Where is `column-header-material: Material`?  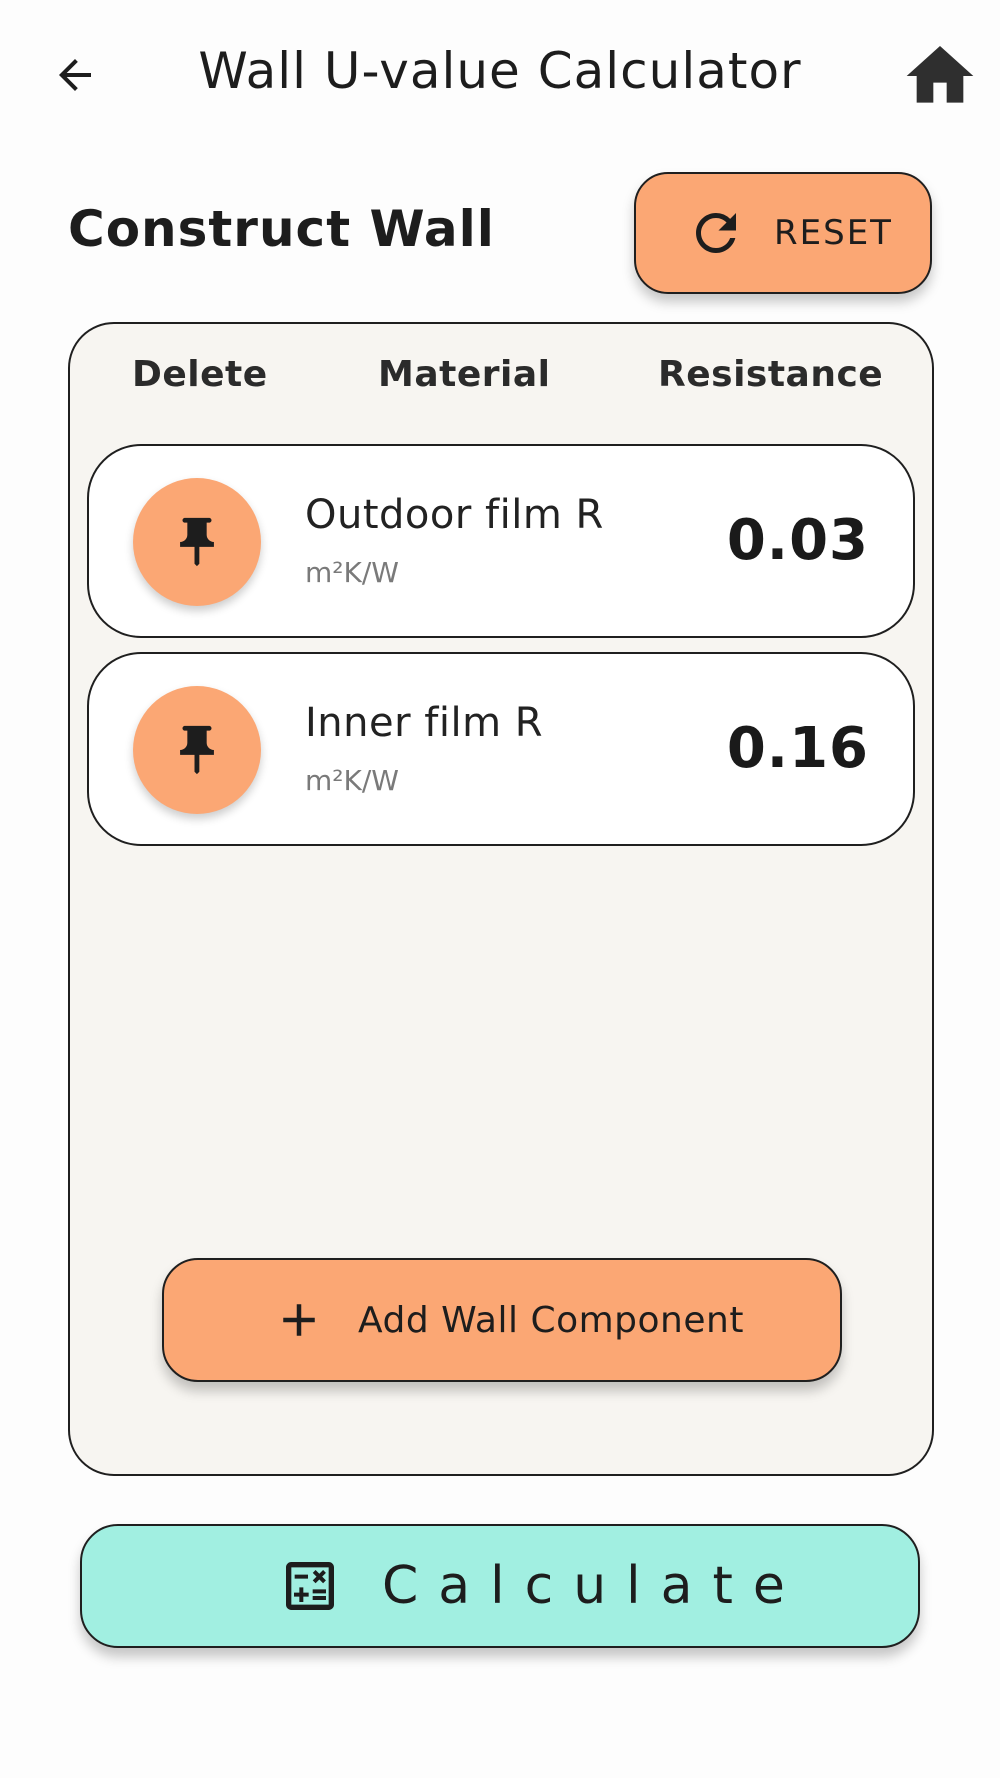
column-header-material: Material is located at coordinates (464, 374).